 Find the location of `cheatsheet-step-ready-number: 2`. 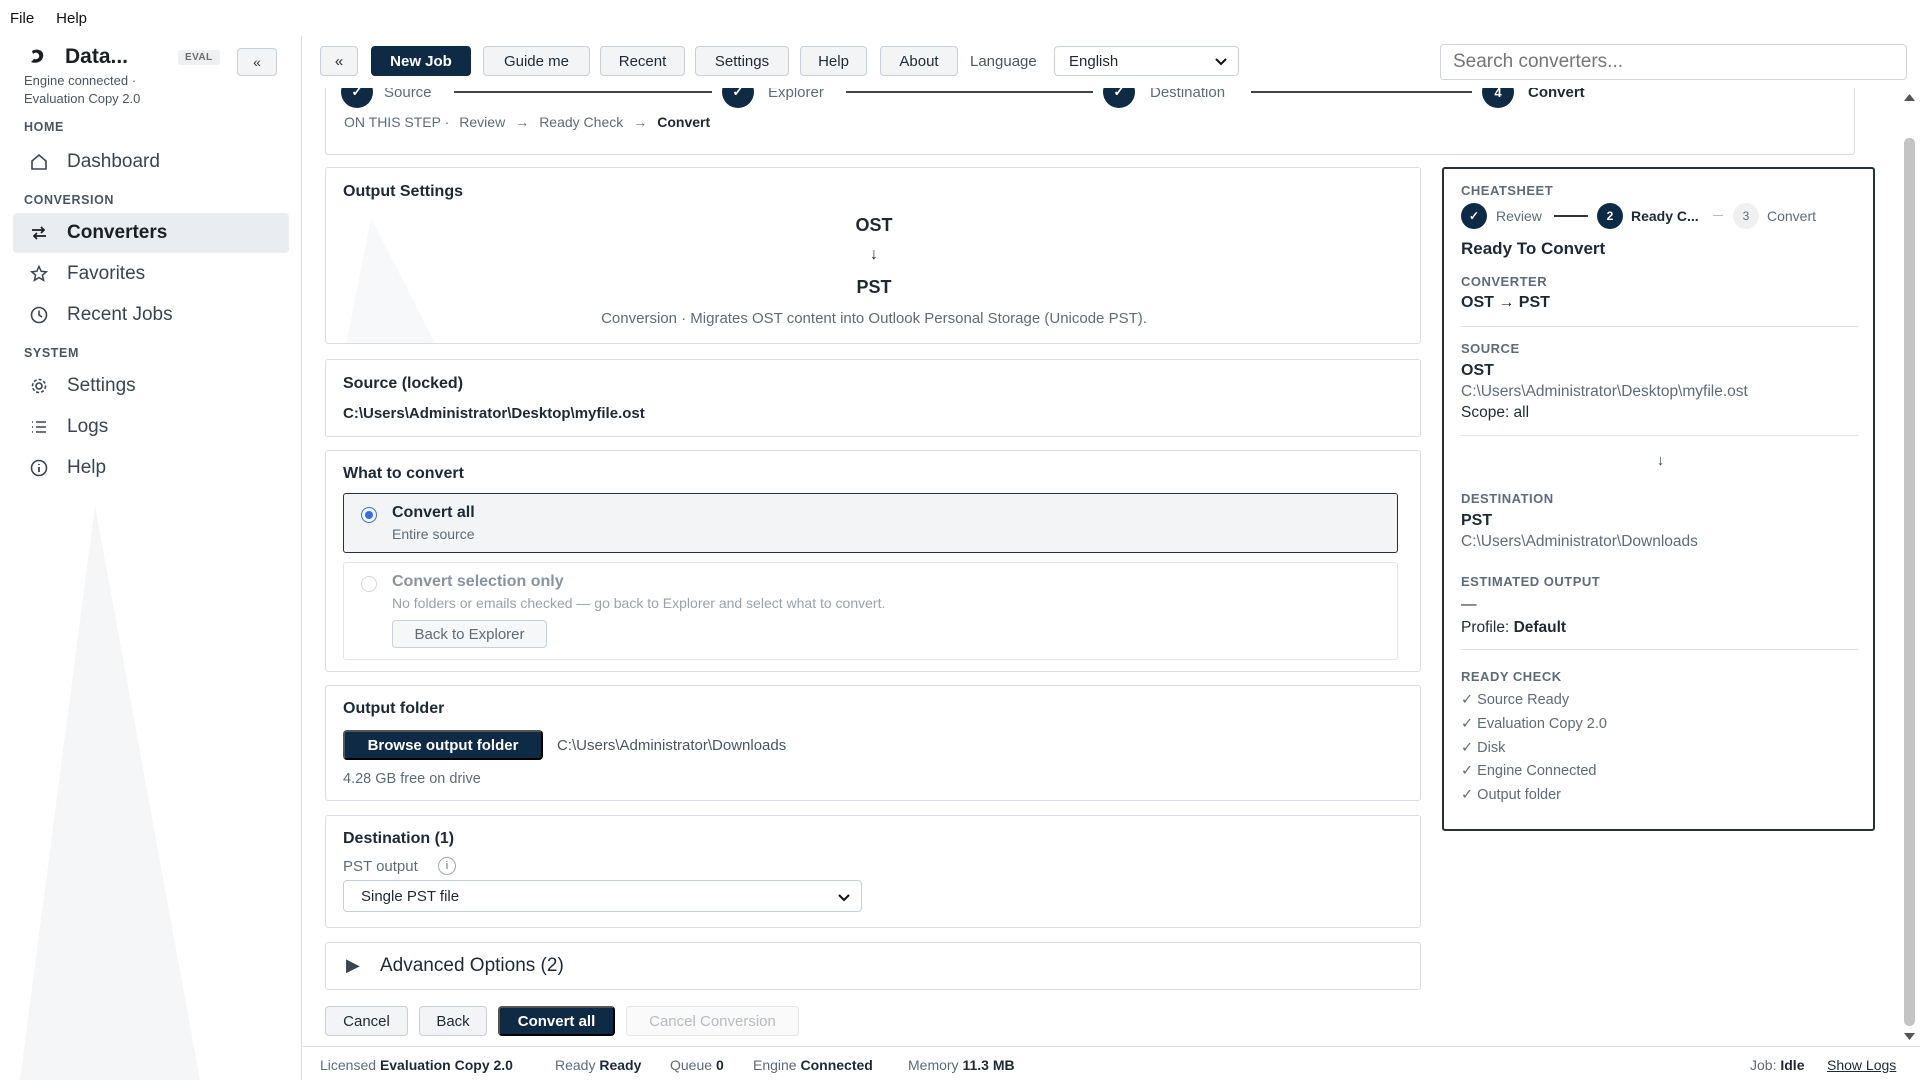

cheatsheet-step-ready-number: 2 is located at coordinates (1610, 216).